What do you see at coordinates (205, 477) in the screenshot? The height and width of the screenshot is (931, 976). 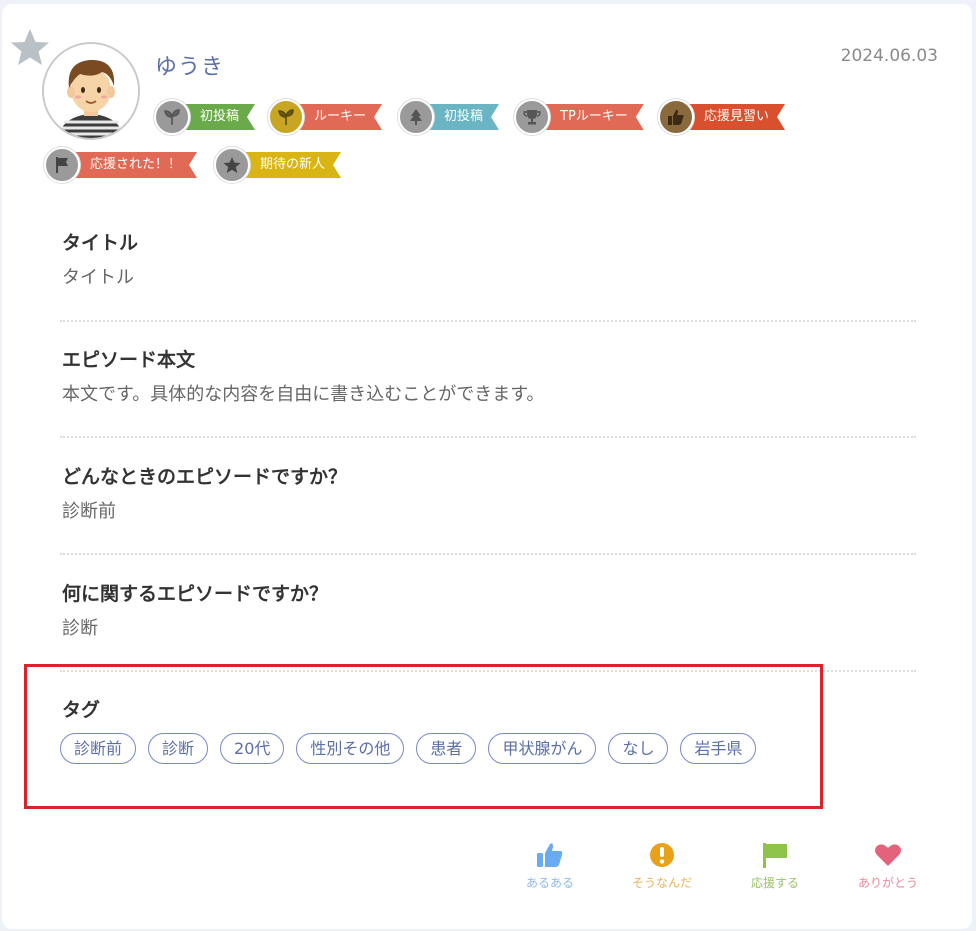 I see `section-heading: どんなときのエピソードですか？` at bounding box center [205, 477].